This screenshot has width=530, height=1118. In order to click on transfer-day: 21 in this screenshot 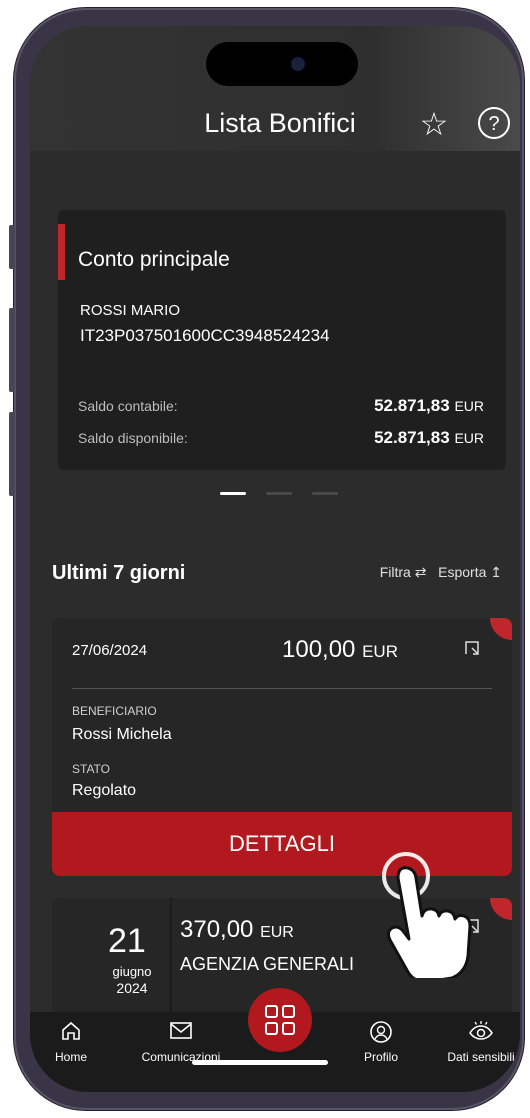, I will do `click(127, 941)`.